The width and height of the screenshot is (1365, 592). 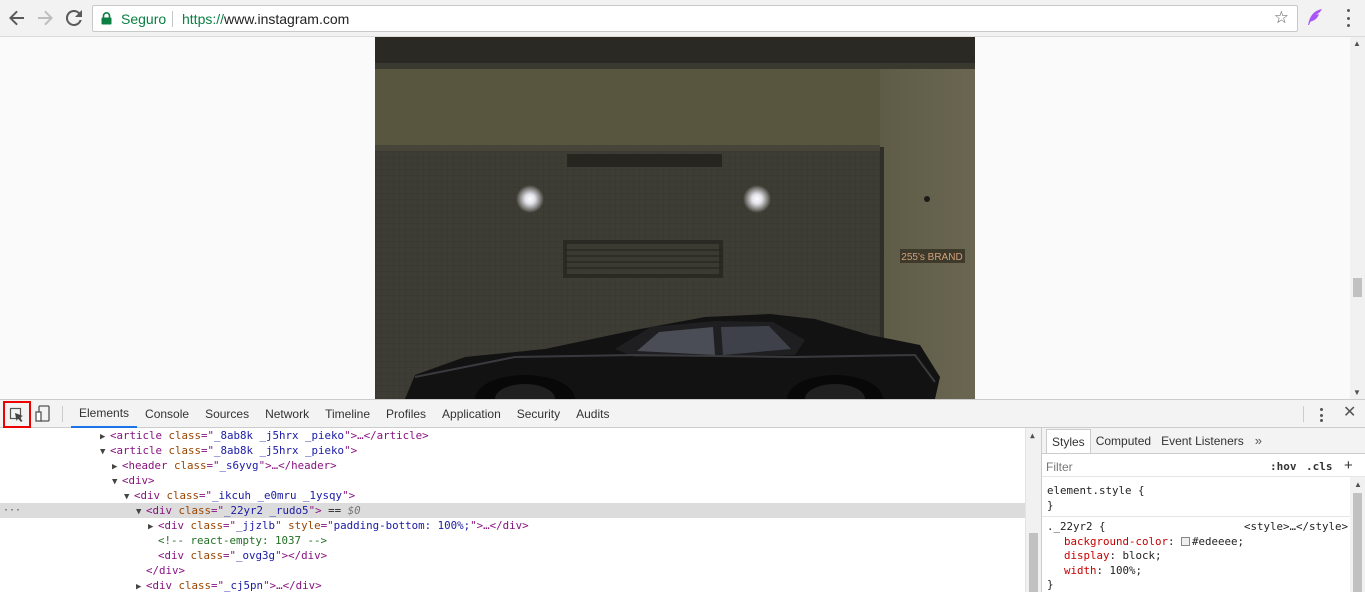 I want to click on back-button, so click(x=17, y=18).